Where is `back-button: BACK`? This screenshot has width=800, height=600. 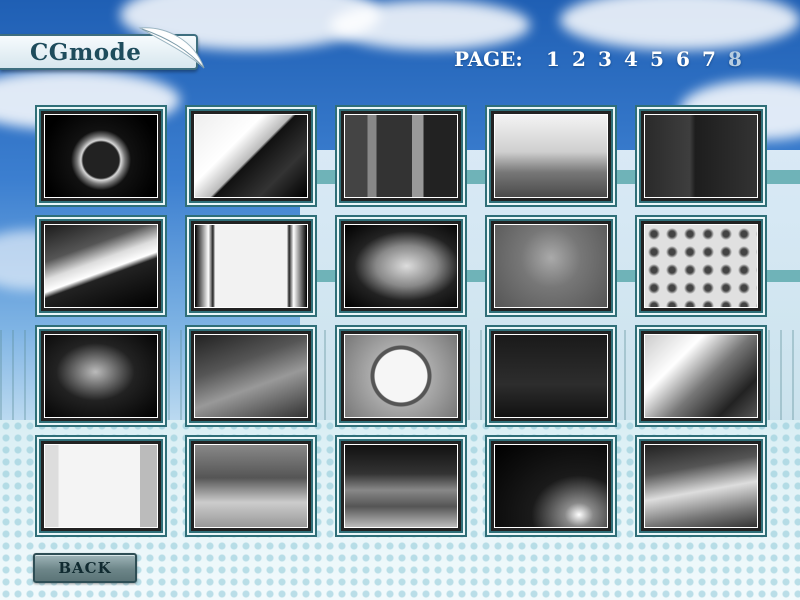 back-button: BACK is located at coordinates (85, 568).